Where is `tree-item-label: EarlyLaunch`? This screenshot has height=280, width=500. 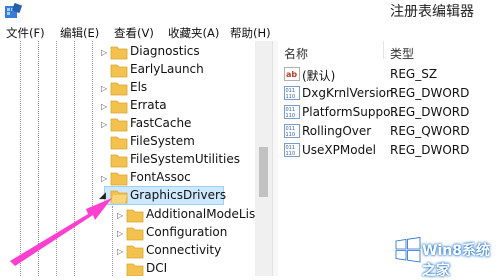
tree-item-label: EarlyLaunch is located at coordinates (167, 69).